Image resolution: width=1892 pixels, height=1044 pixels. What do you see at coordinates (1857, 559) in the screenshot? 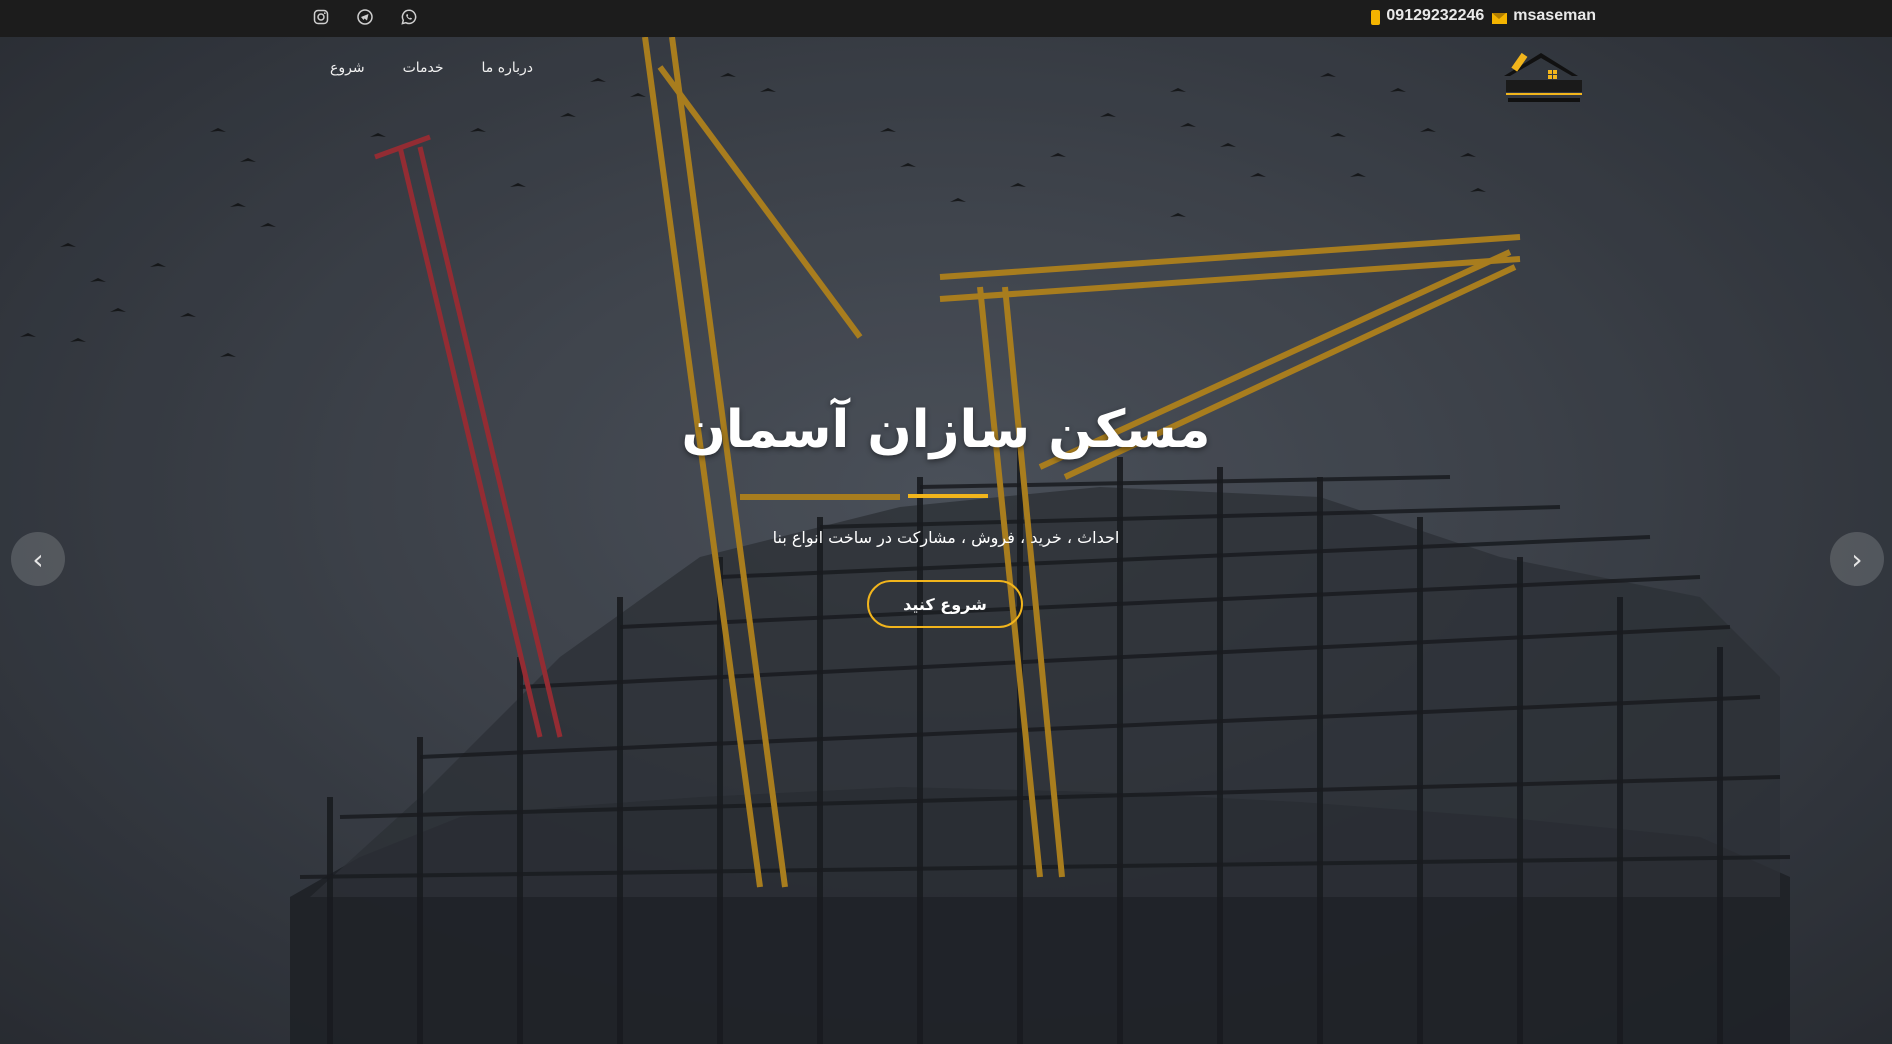
I see `chevron-right-icon: ›` at bounding box center [1857, 559].